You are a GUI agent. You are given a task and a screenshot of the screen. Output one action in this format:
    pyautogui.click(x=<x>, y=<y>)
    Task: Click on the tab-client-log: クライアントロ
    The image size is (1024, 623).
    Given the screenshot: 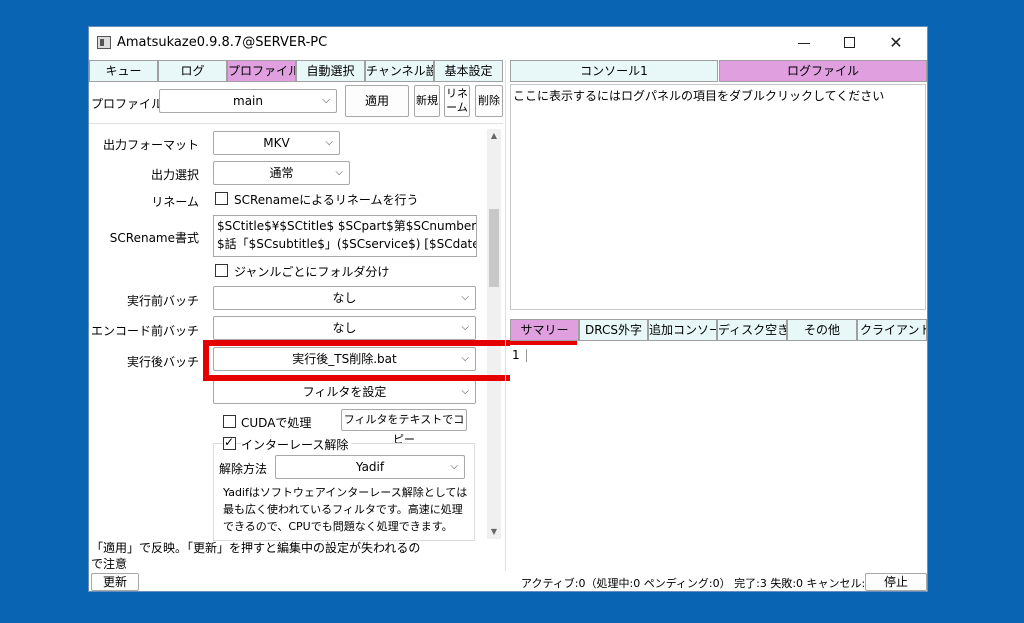 What is the action you would take?
    pyautogui.click(x=892, y=330)
    